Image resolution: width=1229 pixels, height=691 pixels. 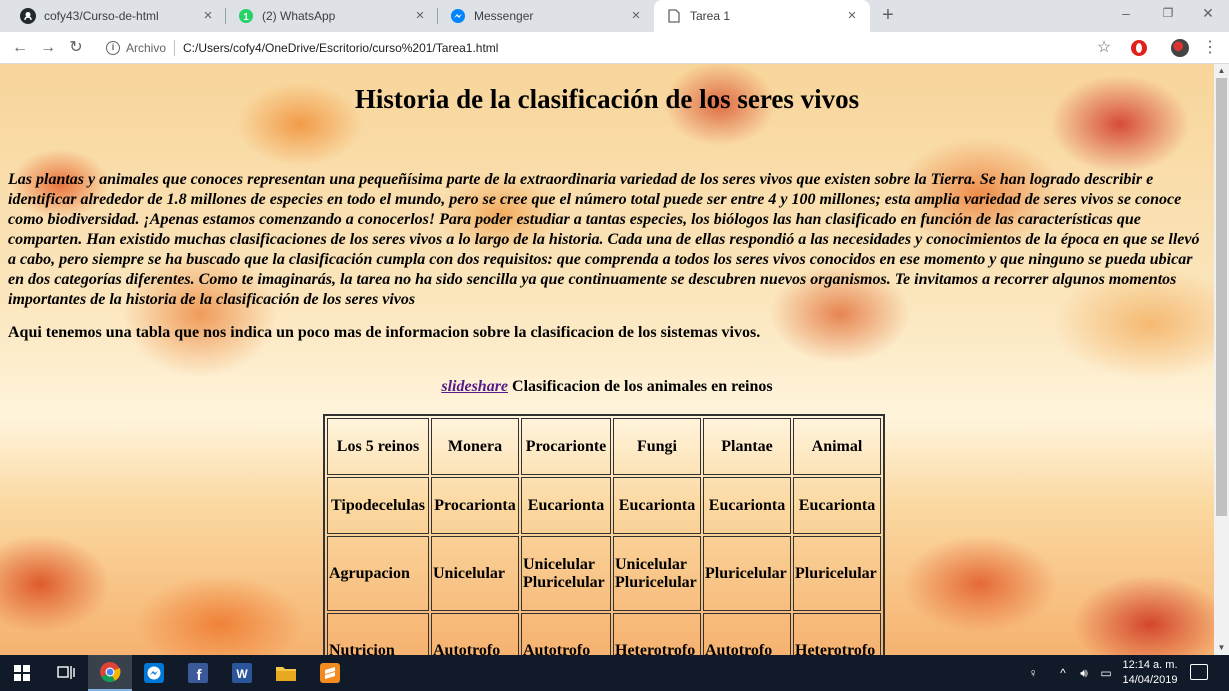 I want to click on table-cell: Monera, so click(x=475, y=446).